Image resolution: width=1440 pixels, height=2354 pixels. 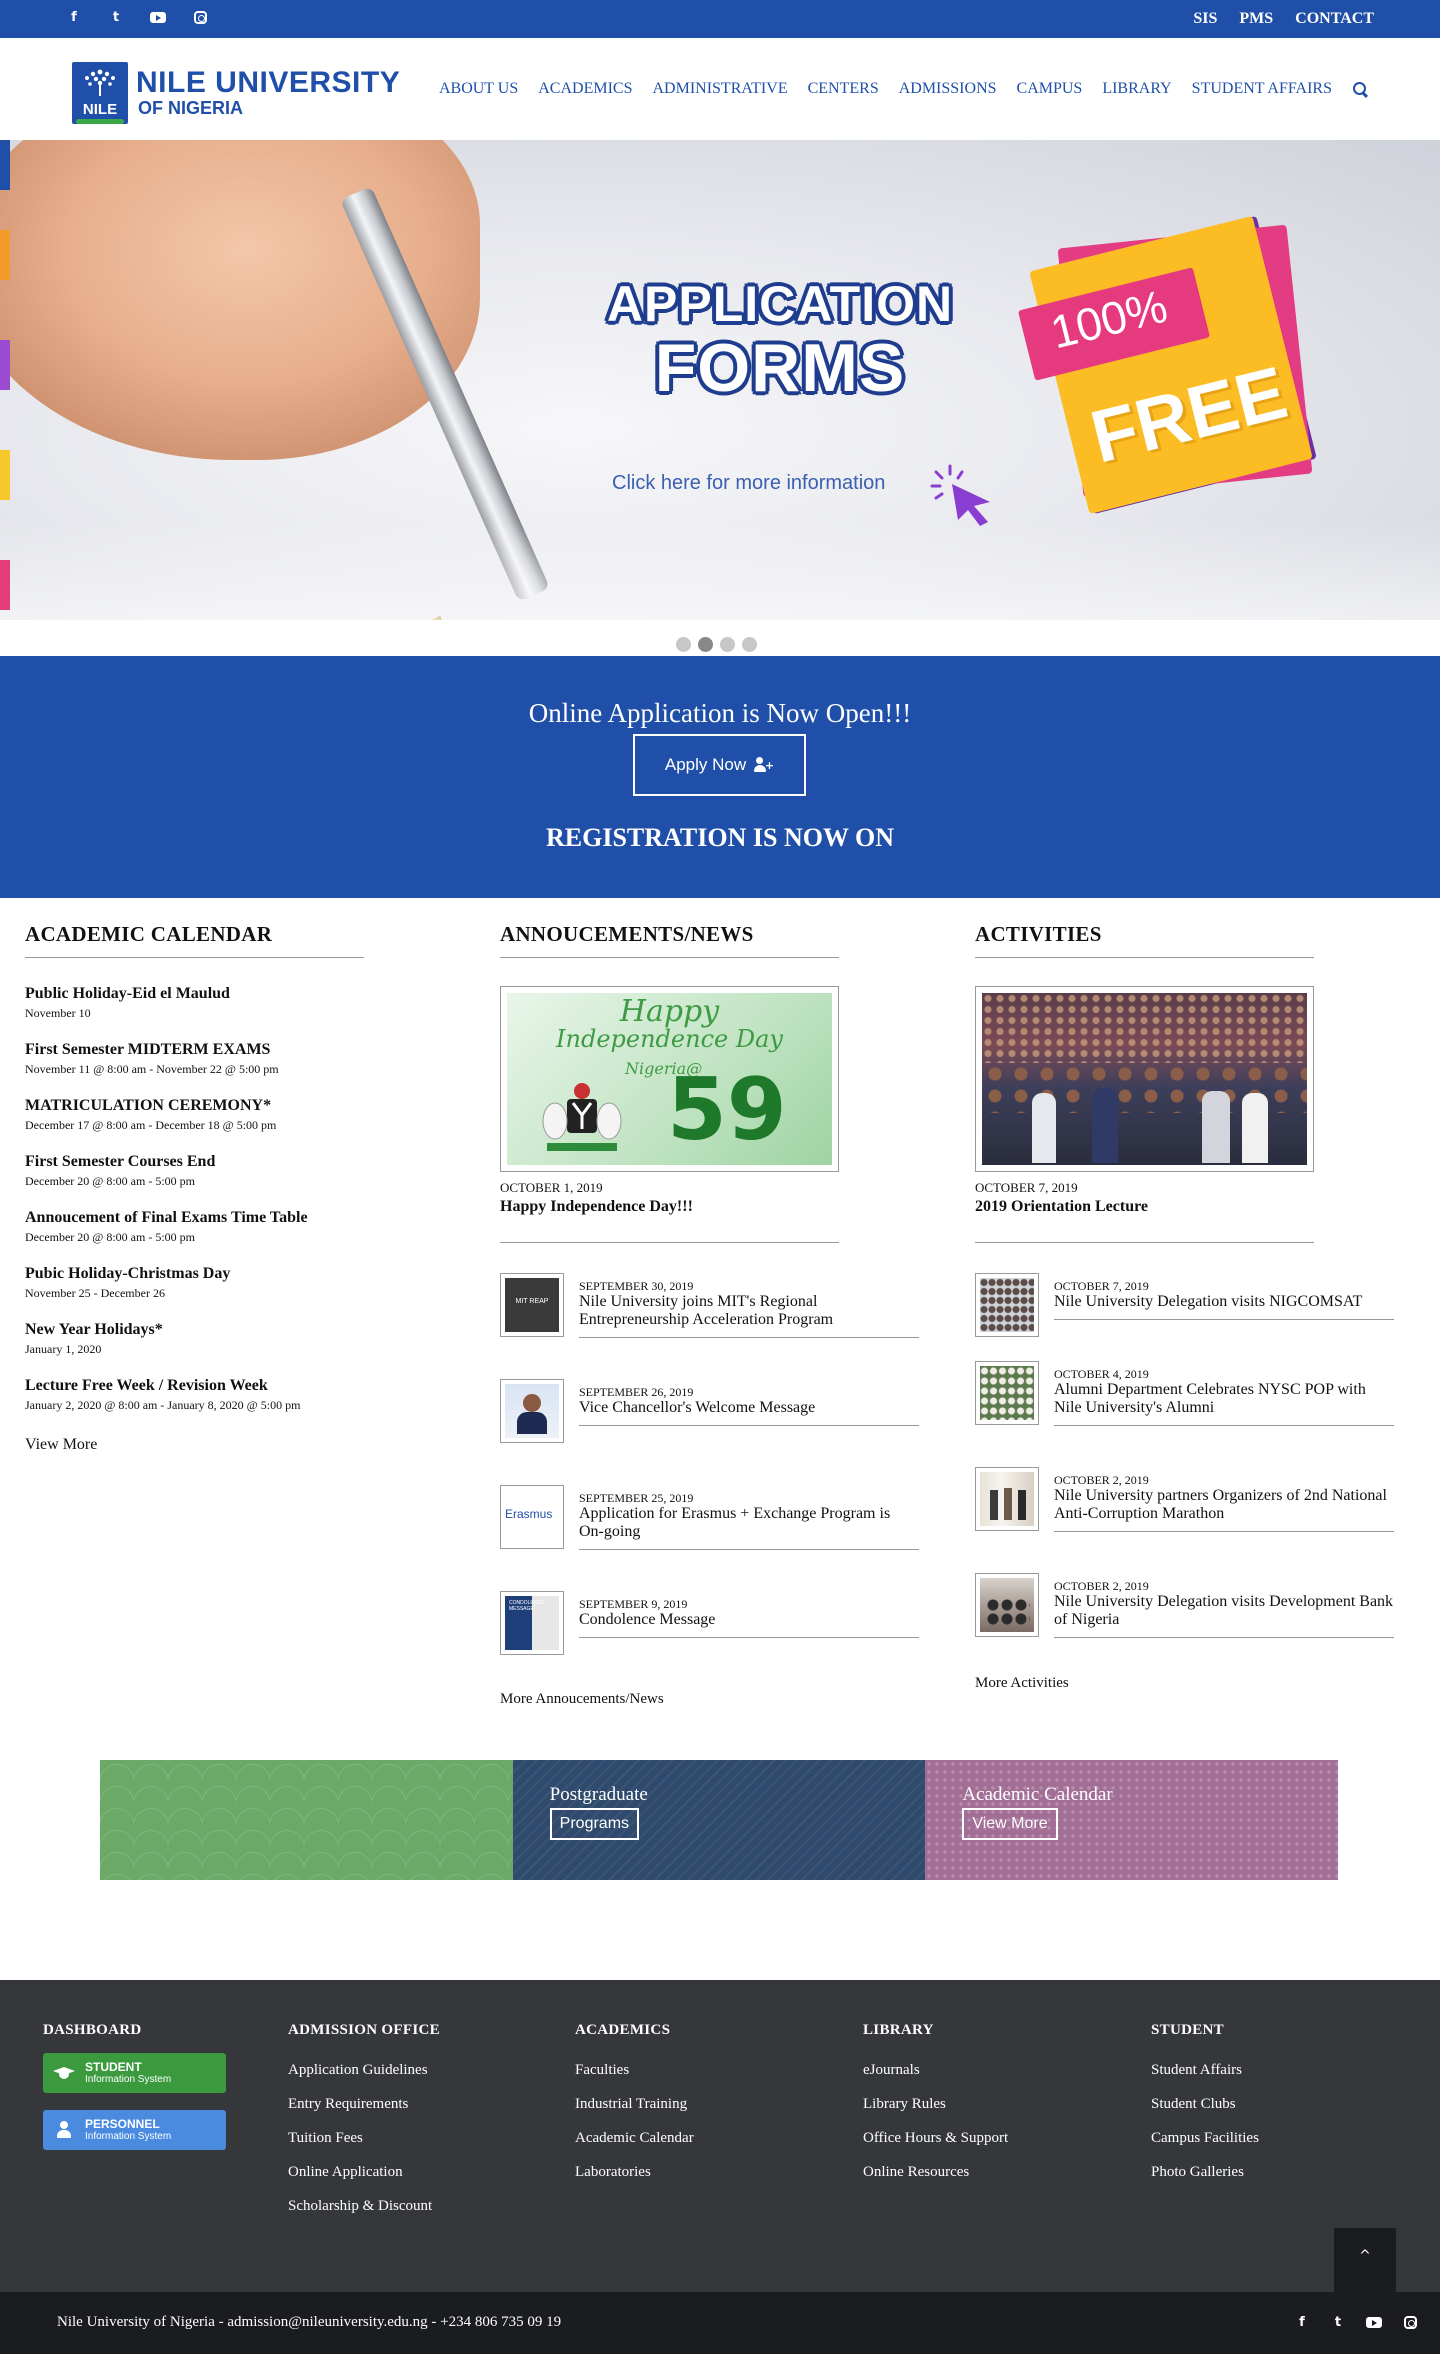 I want to click on nav-administrative: ADMINISTRATIVE, so click(x=719, y=89).